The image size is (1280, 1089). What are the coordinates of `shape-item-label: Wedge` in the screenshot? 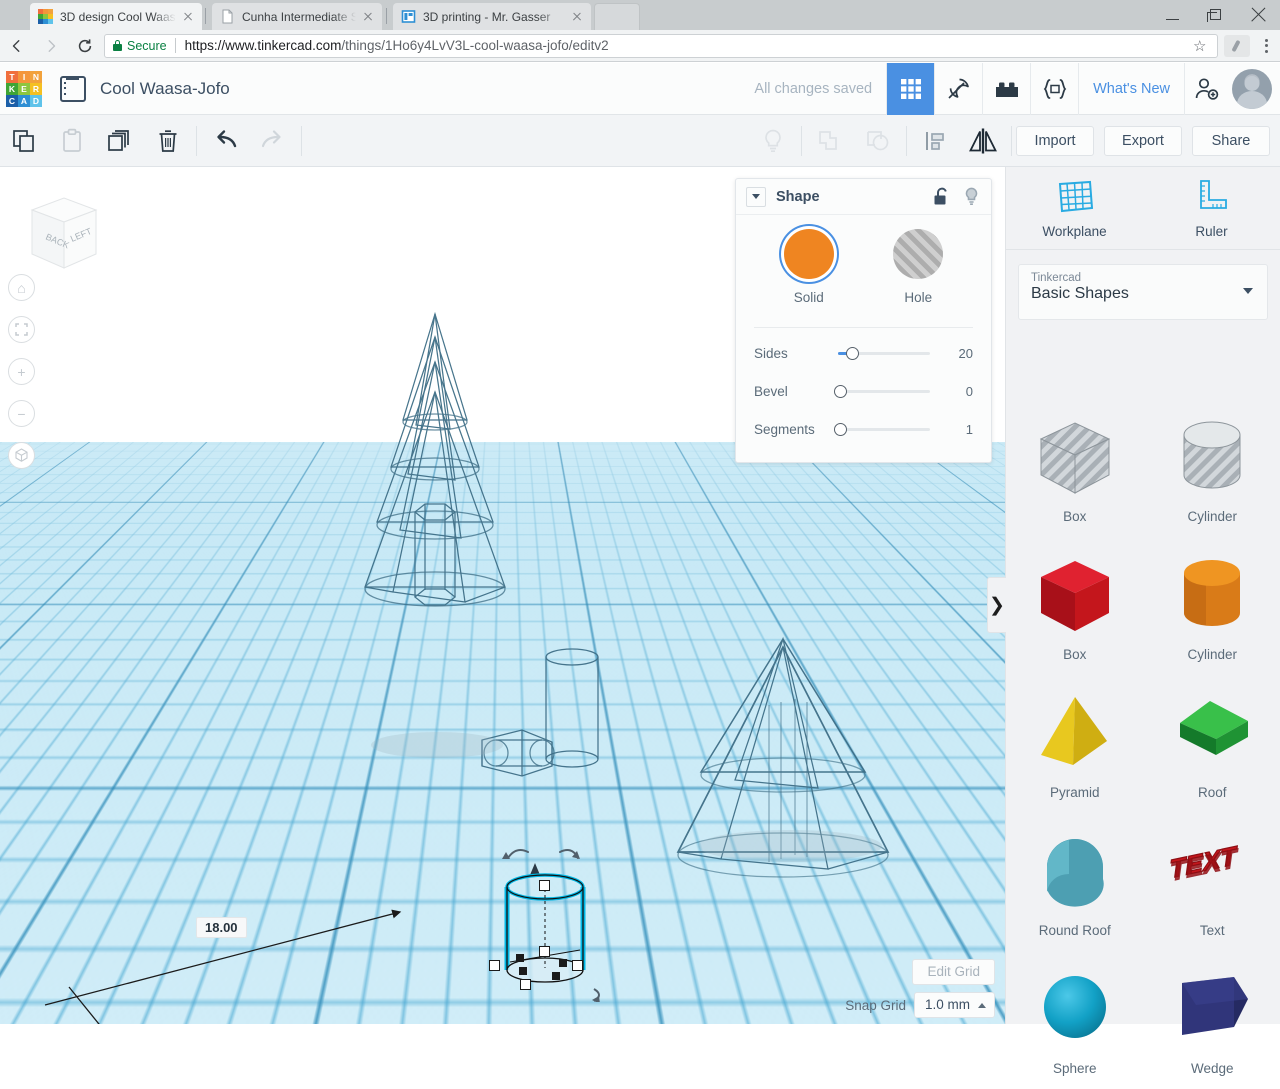 It's located at (1212, 1068).